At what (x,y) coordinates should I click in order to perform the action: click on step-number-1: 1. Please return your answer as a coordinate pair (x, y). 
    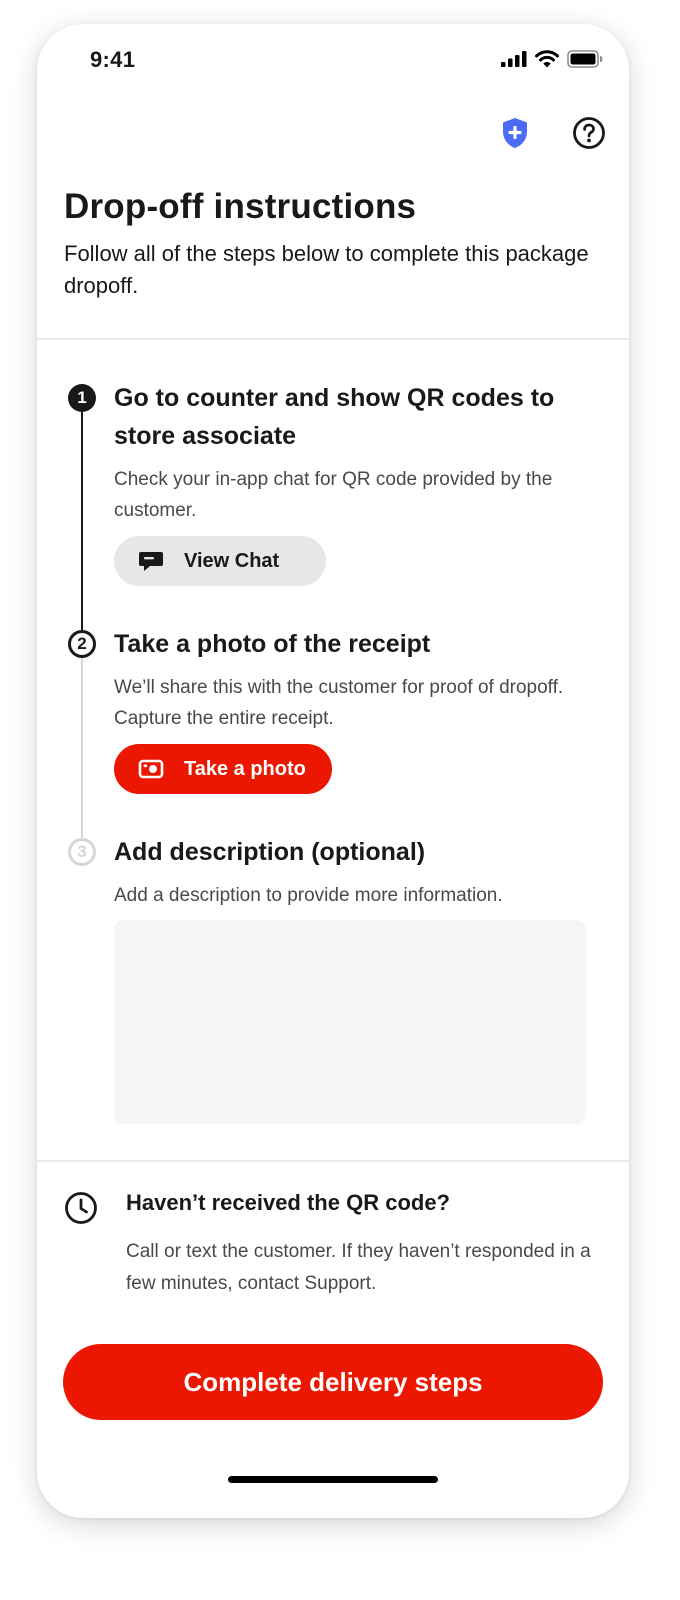
    Looking at the image, I should click on (82, 398).